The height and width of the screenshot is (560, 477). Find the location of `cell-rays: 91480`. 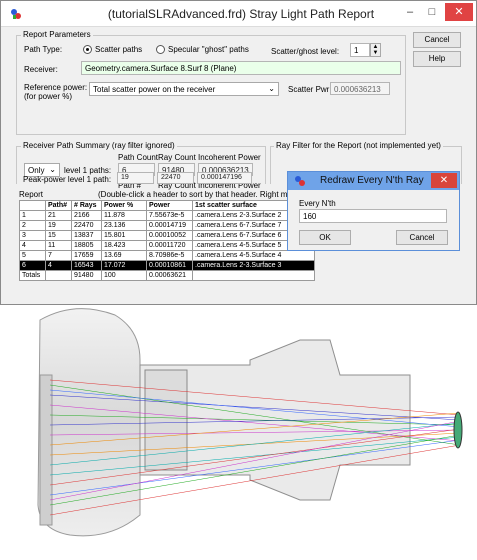

cell-rays: 91480 is located at coordinates (86, 275).